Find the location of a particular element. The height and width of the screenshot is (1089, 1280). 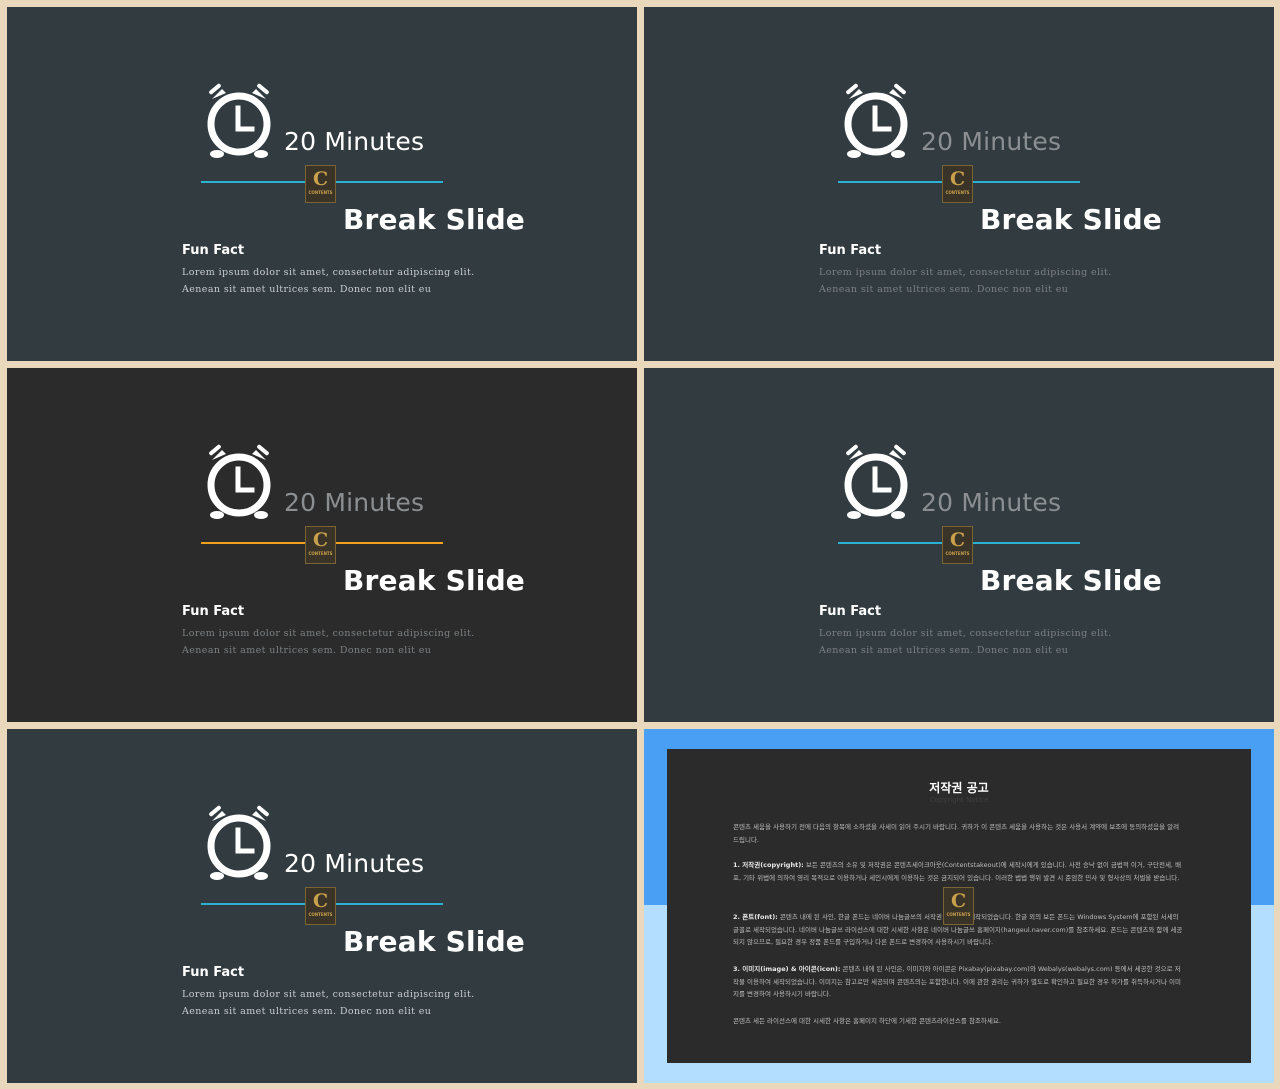

copyright-title: 저작권 공고 is located at coordinates (959, 788).